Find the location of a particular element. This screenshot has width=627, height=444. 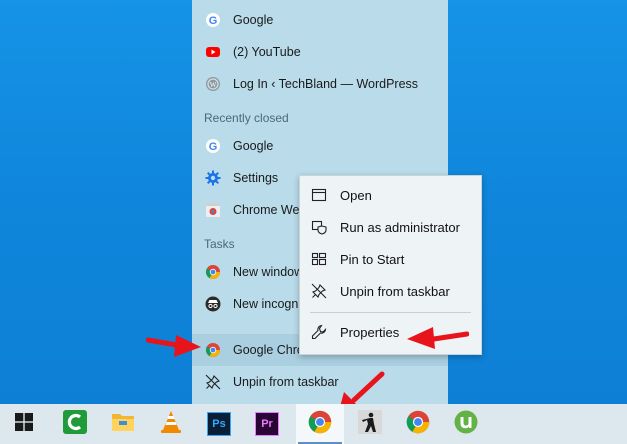

incognito-icon is located at coordinates (213, 304).